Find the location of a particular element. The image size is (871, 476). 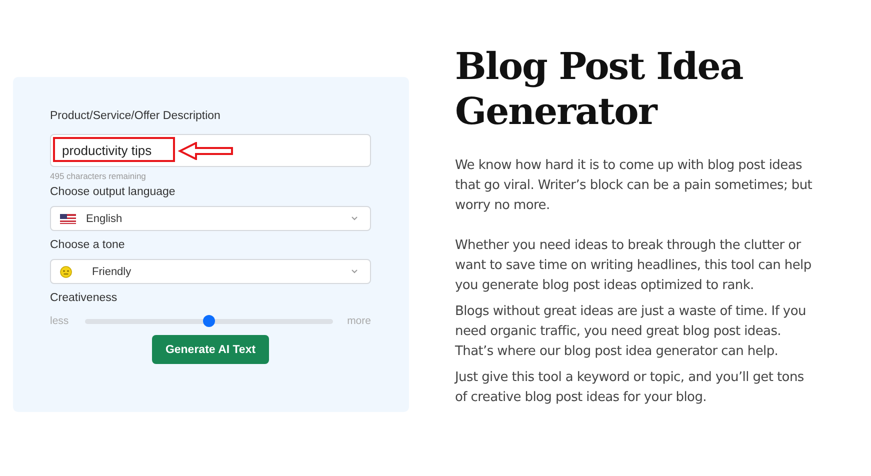

smiley-icon is located at coordinates (66, 272).